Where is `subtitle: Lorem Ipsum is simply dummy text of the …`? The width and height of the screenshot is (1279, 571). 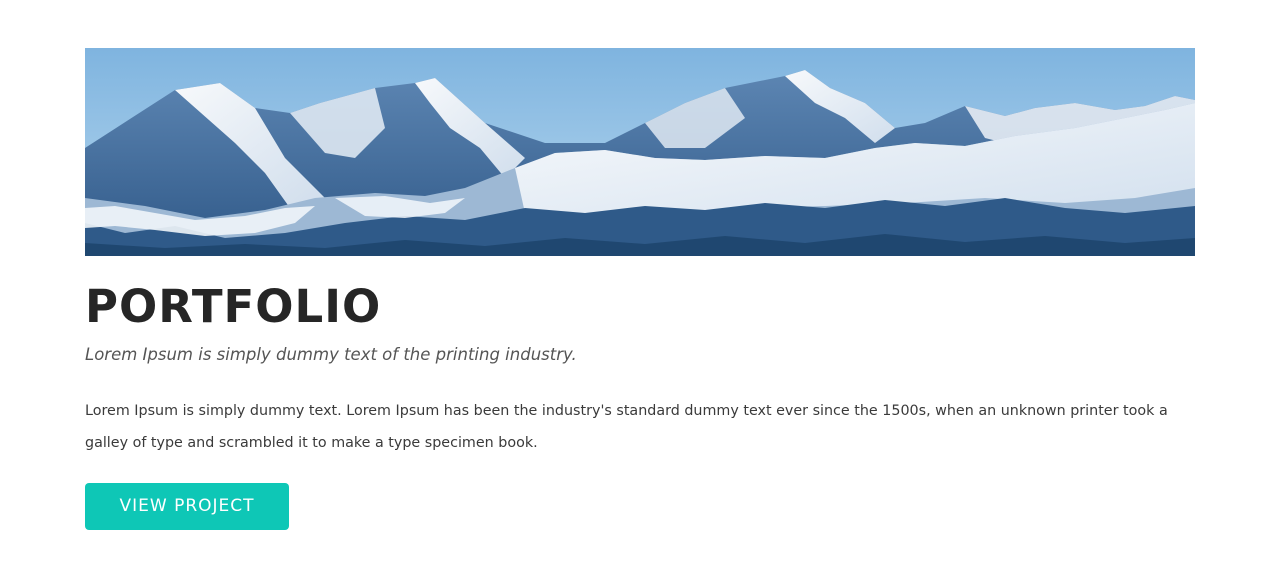
subtitle: Lorem Ipsum is simply dummy text of the … is located at coordinates (331, 354).